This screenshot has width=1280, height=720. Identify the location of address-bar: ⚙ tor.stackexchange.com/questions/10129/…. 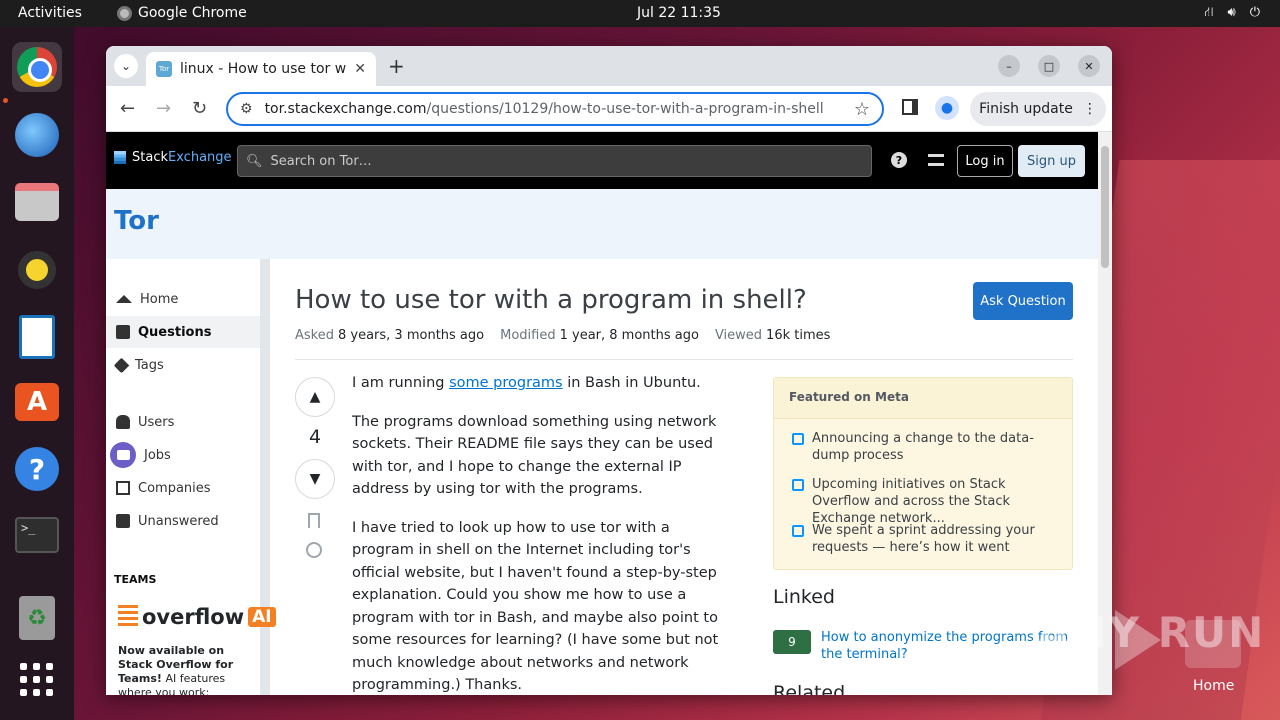
(555, 109).